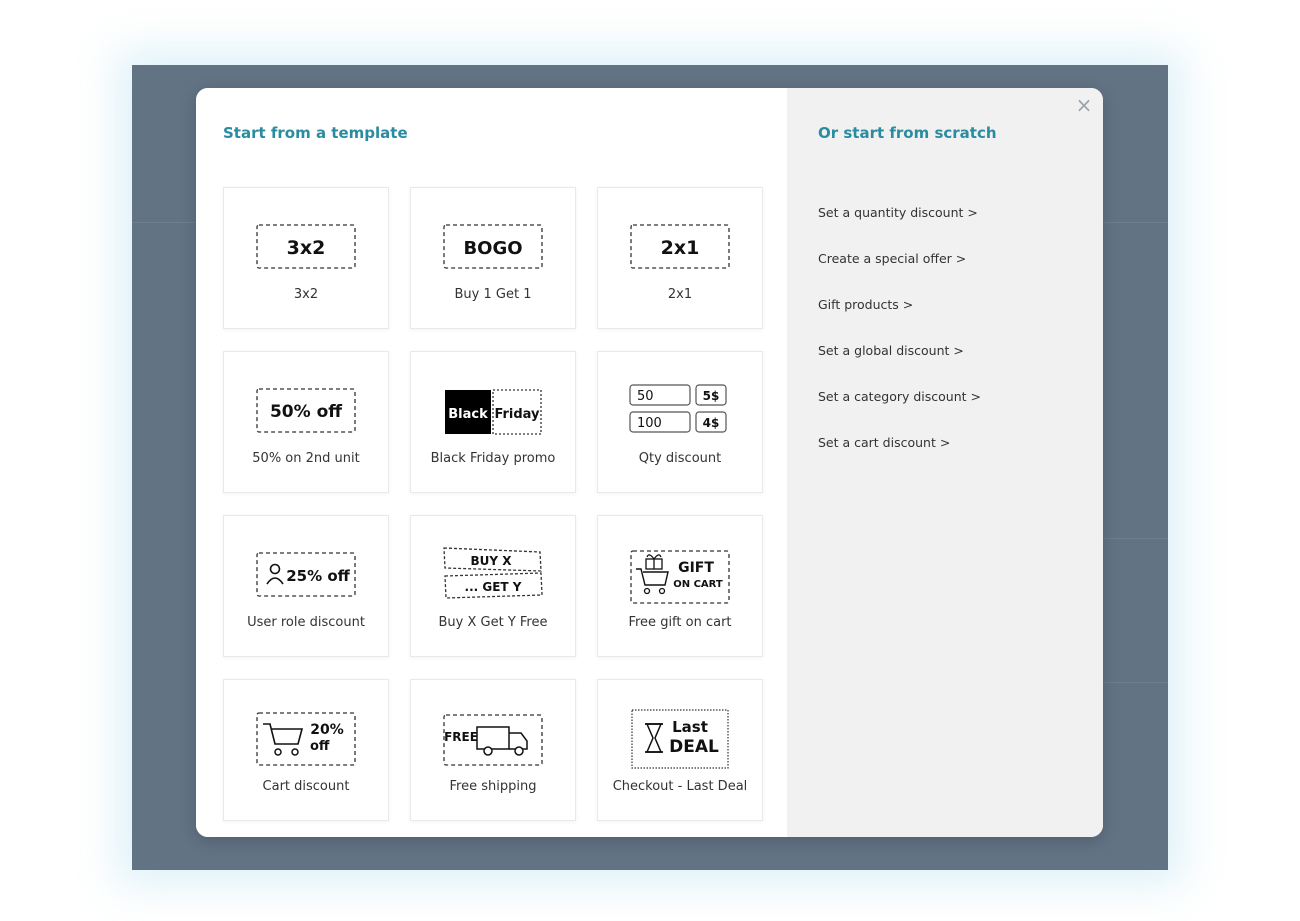 This screenshot has width=1300, height=921. I want to click on template-card-label: Free gift on cart, so click(680, 622).